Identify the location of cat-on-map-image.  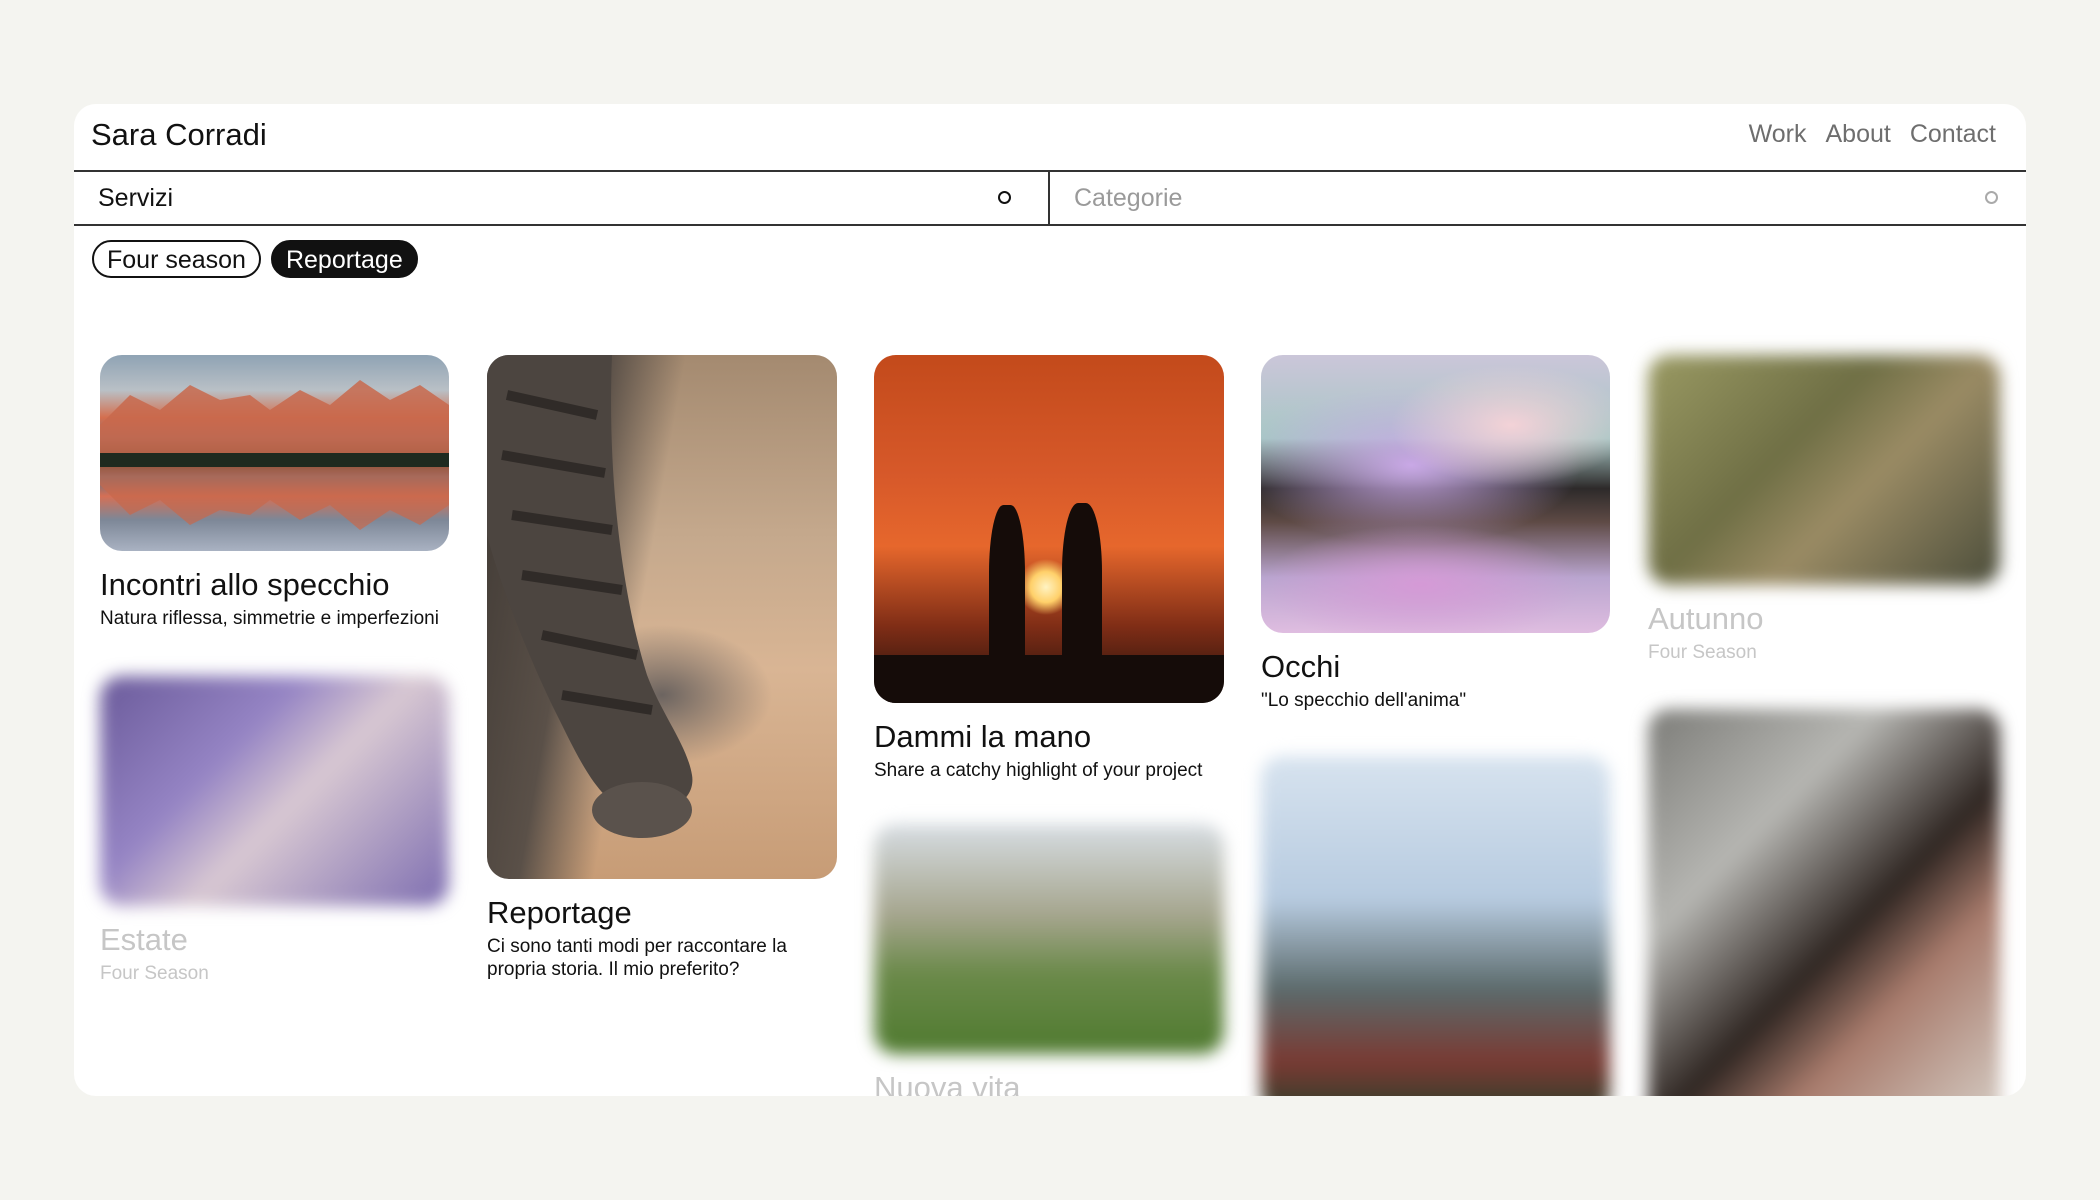
(662, 617).